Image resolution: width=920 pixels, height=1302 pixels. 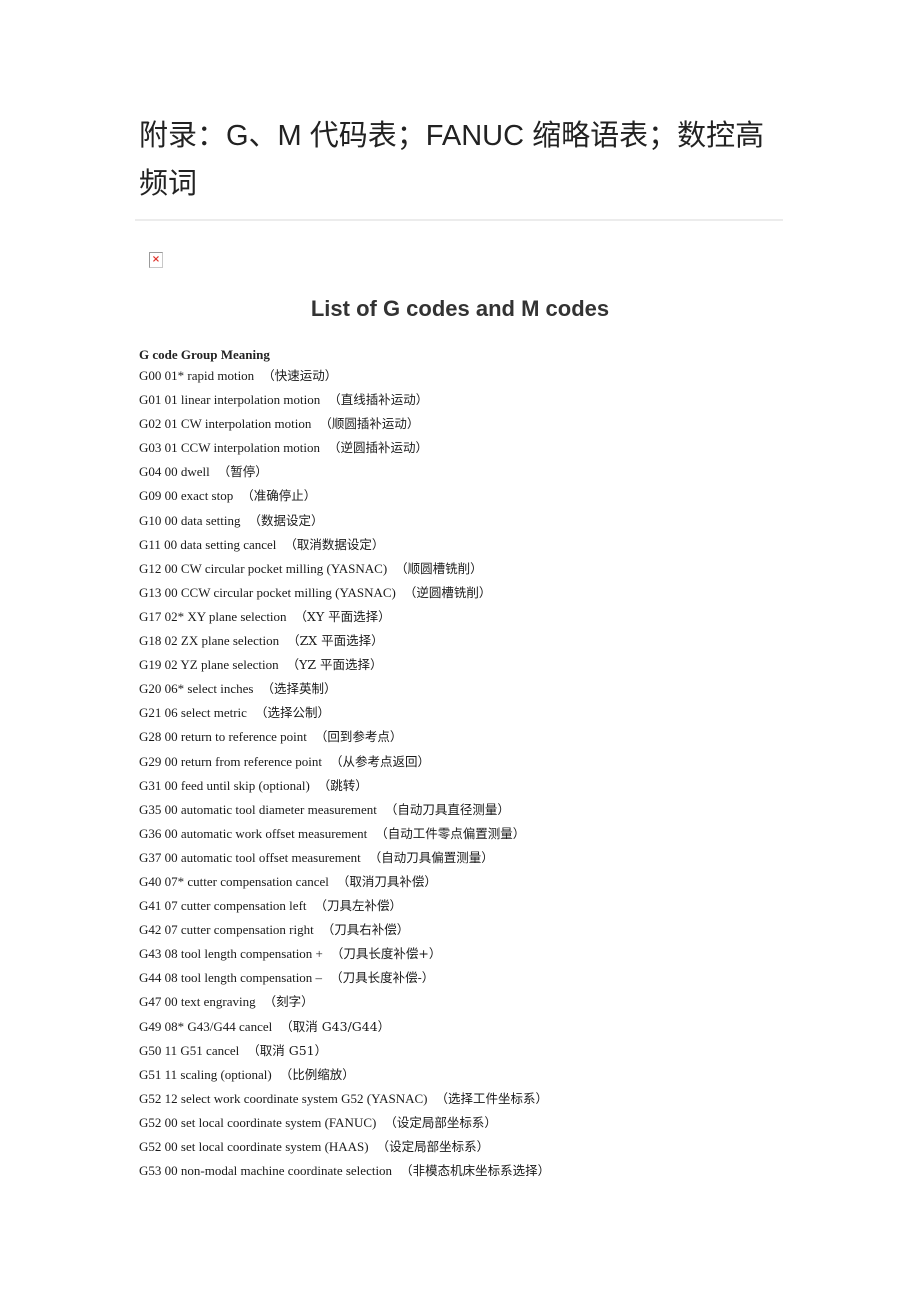 What do you see at coordinates (190, 520) in the screenshot?
I see `code-description: G10 00 data setting` at bounding box center [190, 520].